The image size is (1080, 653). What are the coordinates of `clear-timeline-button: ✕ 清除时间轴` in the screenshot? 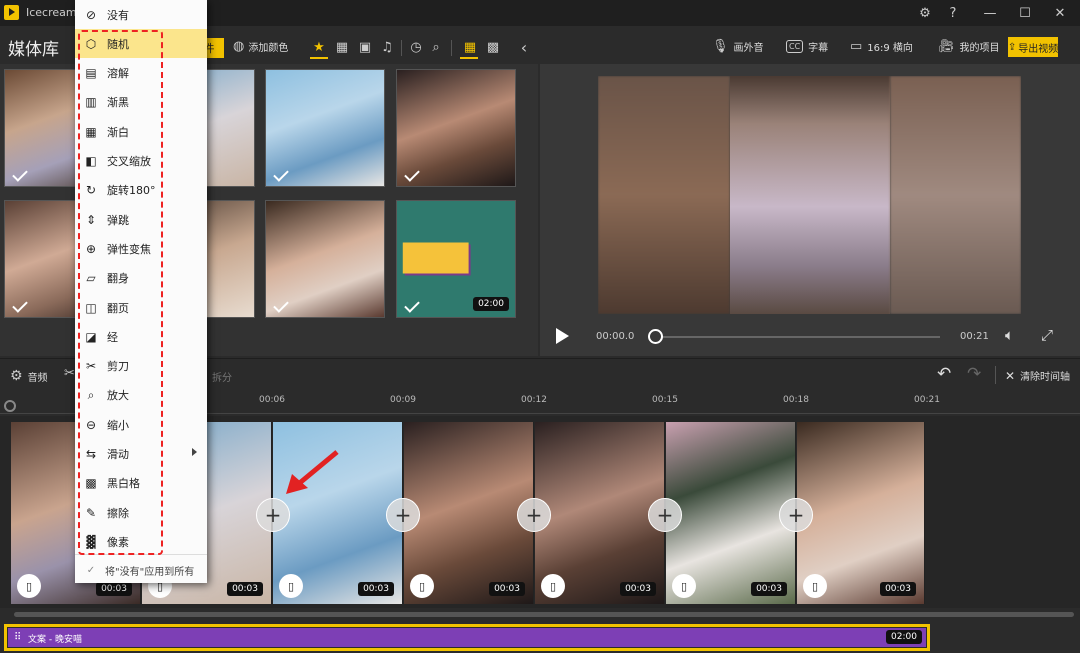 It's located at (1037, 376).